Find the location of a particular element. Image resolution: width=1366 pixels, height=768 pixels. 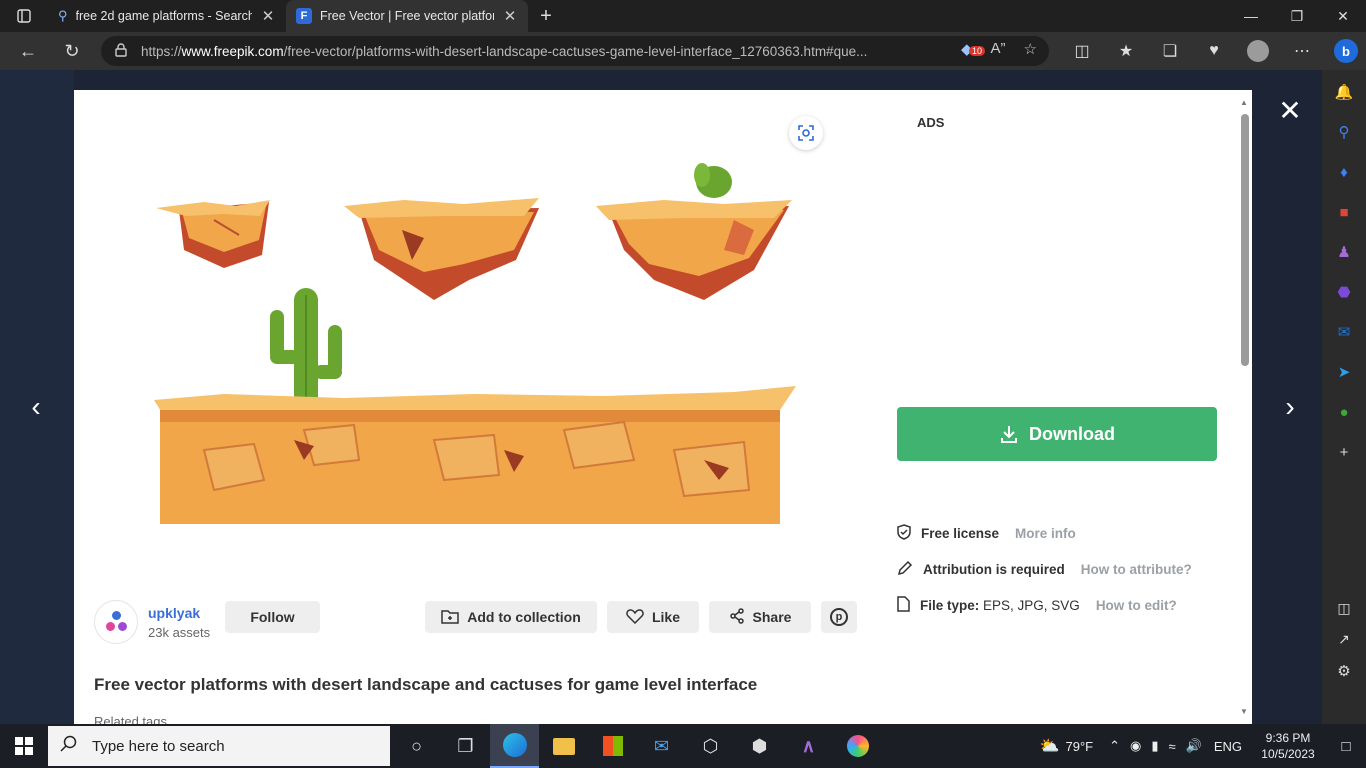

window-controls: — ❐ ✕ is located at coordinates (1297, 16).